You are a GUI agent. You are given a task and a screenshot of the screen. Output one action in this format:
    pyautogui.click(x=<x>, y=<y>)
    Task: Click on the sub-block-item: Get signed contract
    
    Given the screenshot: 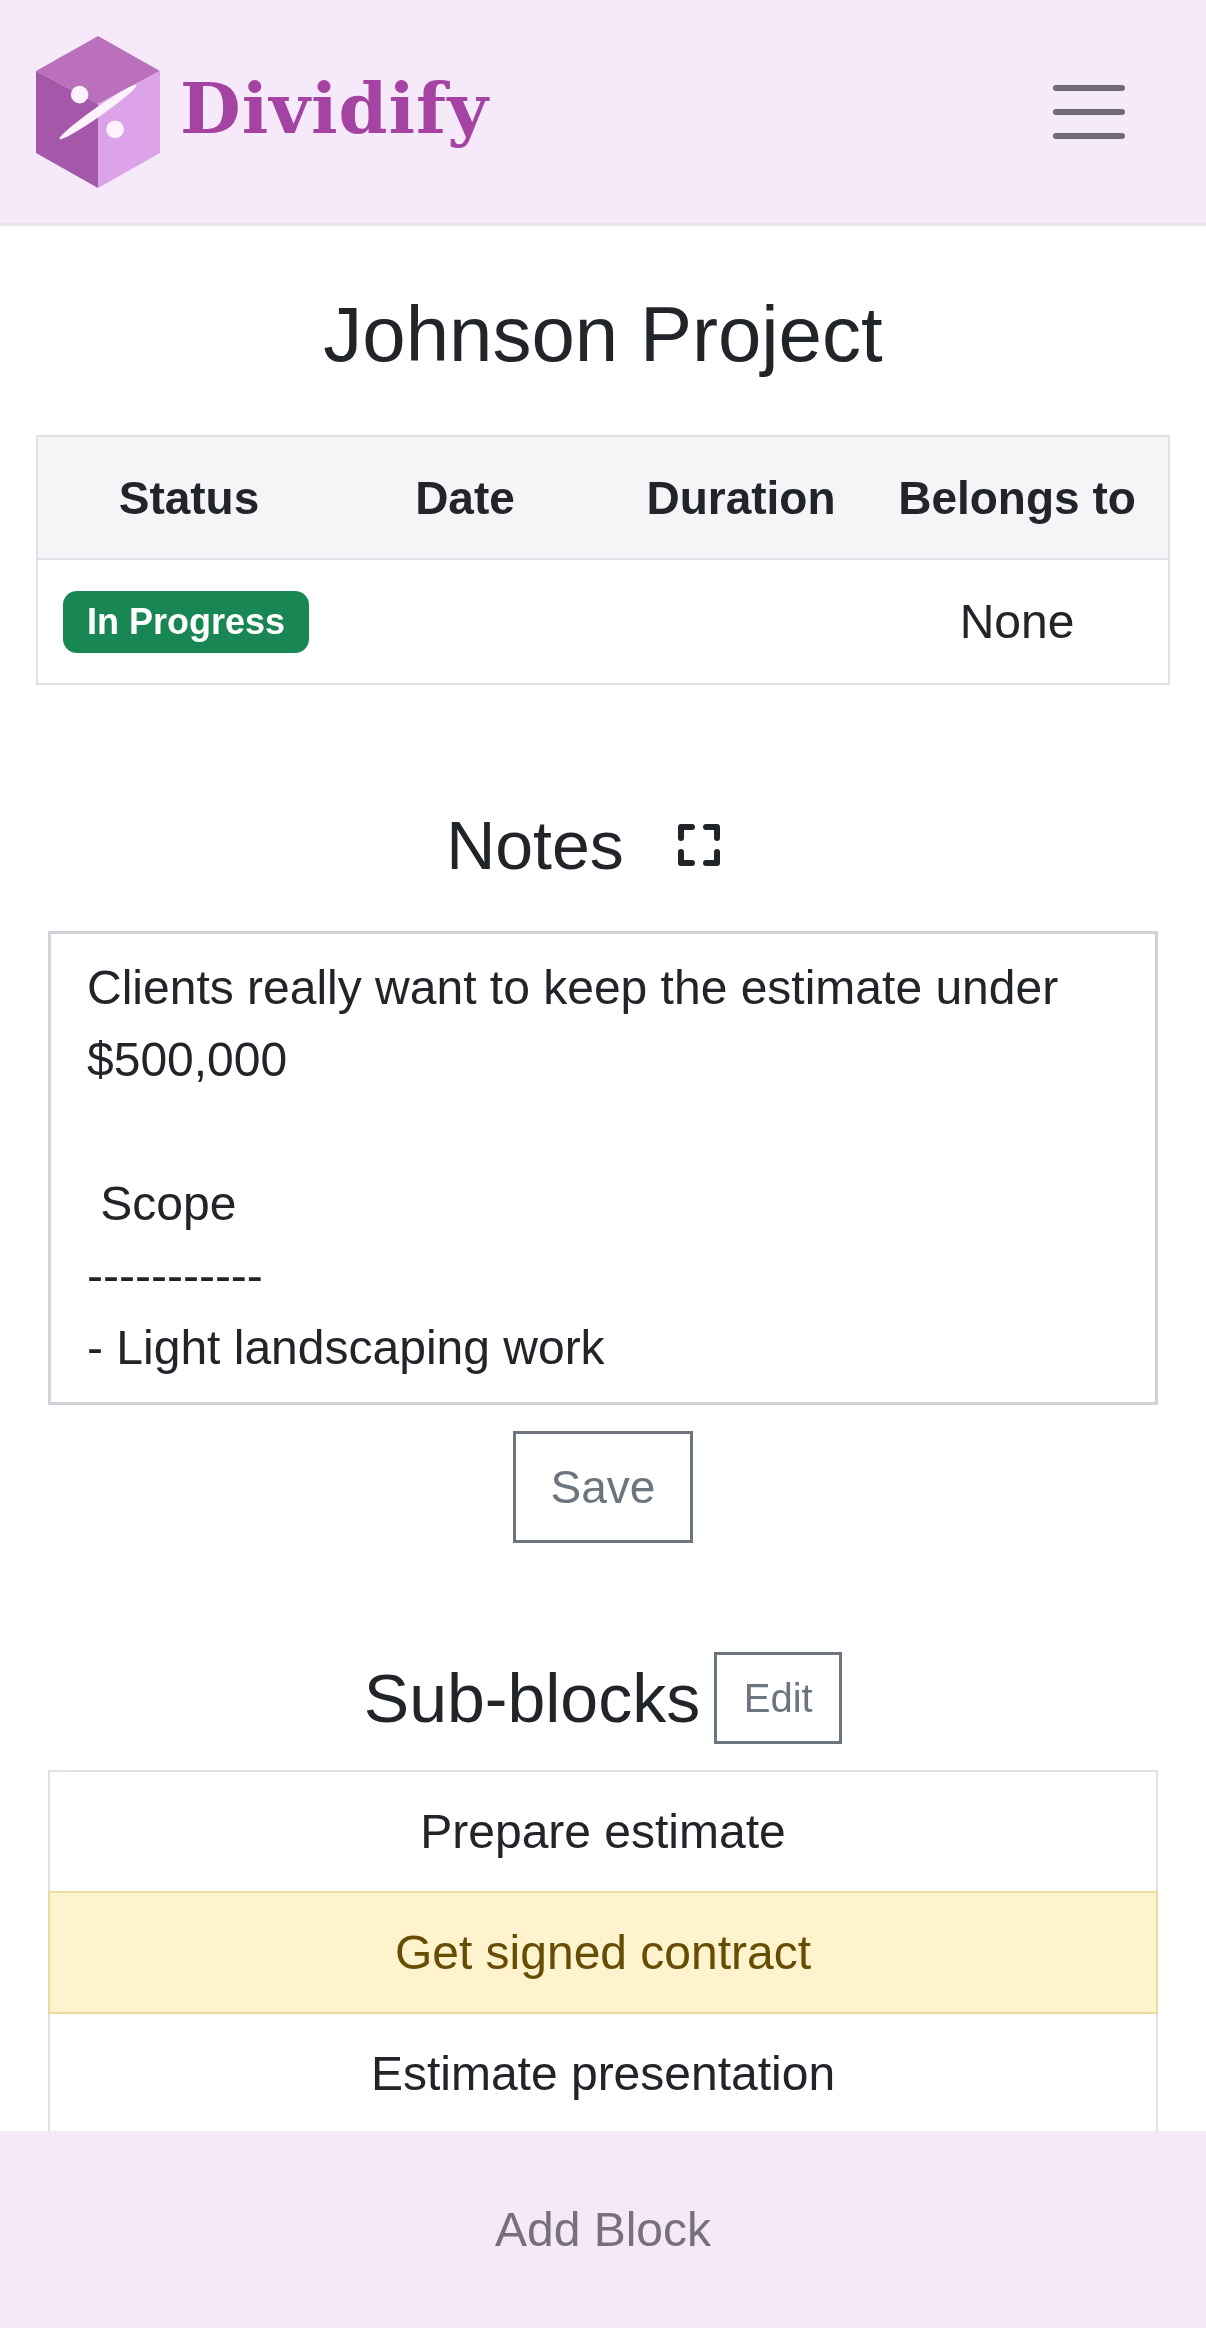 What is the action you would take?
    pyautogui.click(x=603, y=1952)
    